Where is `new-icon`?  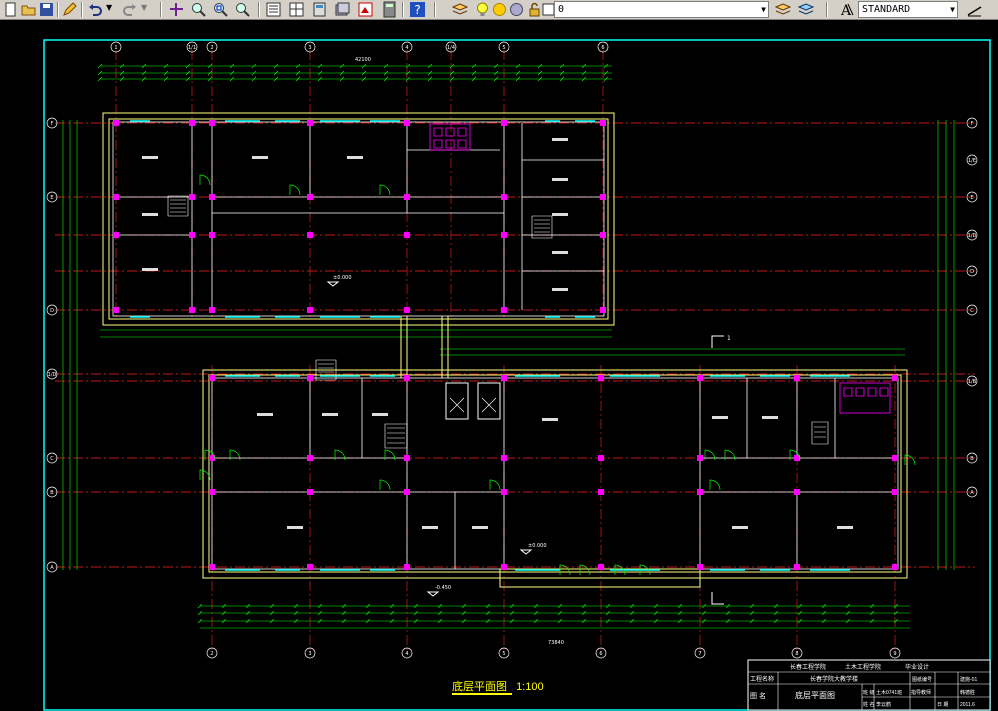 new-icon is located at coordinates (10, 9).